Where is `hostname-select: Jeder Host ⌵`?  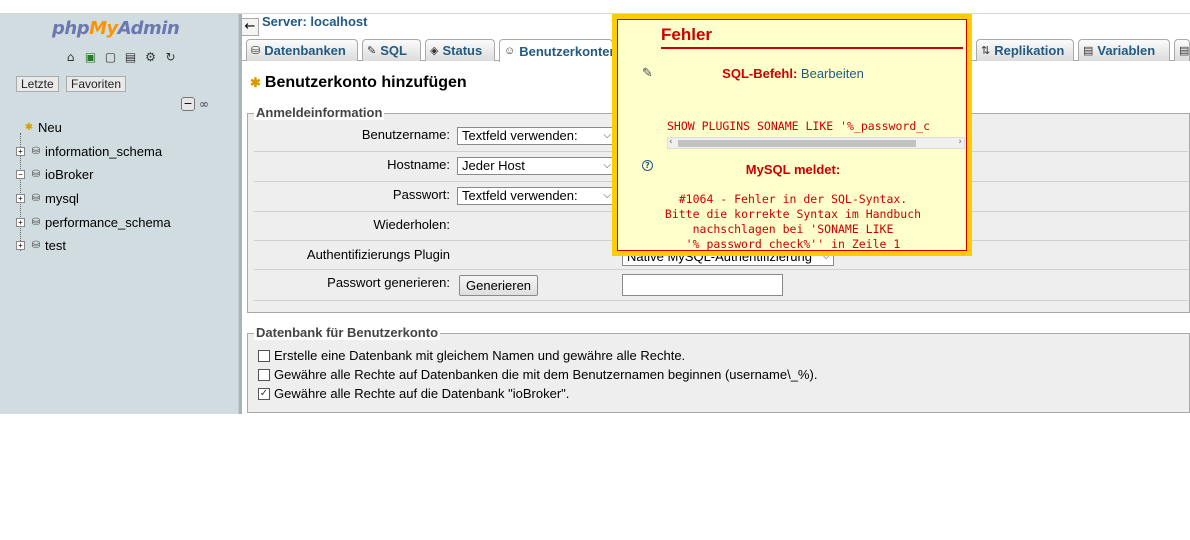
hostname-select: Jeder Host ⌵ is located at coordinates (536, 166).